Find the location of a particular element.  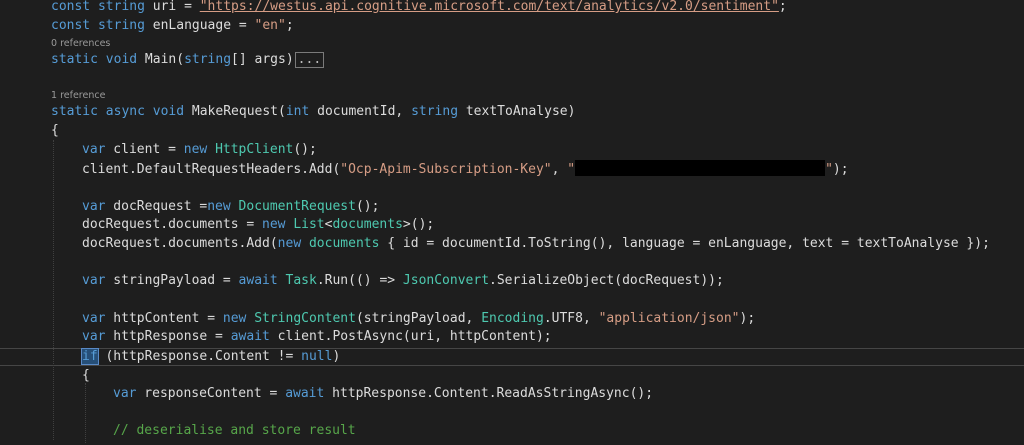

string-literal: "application/json" is located at coordinates (669, 318).